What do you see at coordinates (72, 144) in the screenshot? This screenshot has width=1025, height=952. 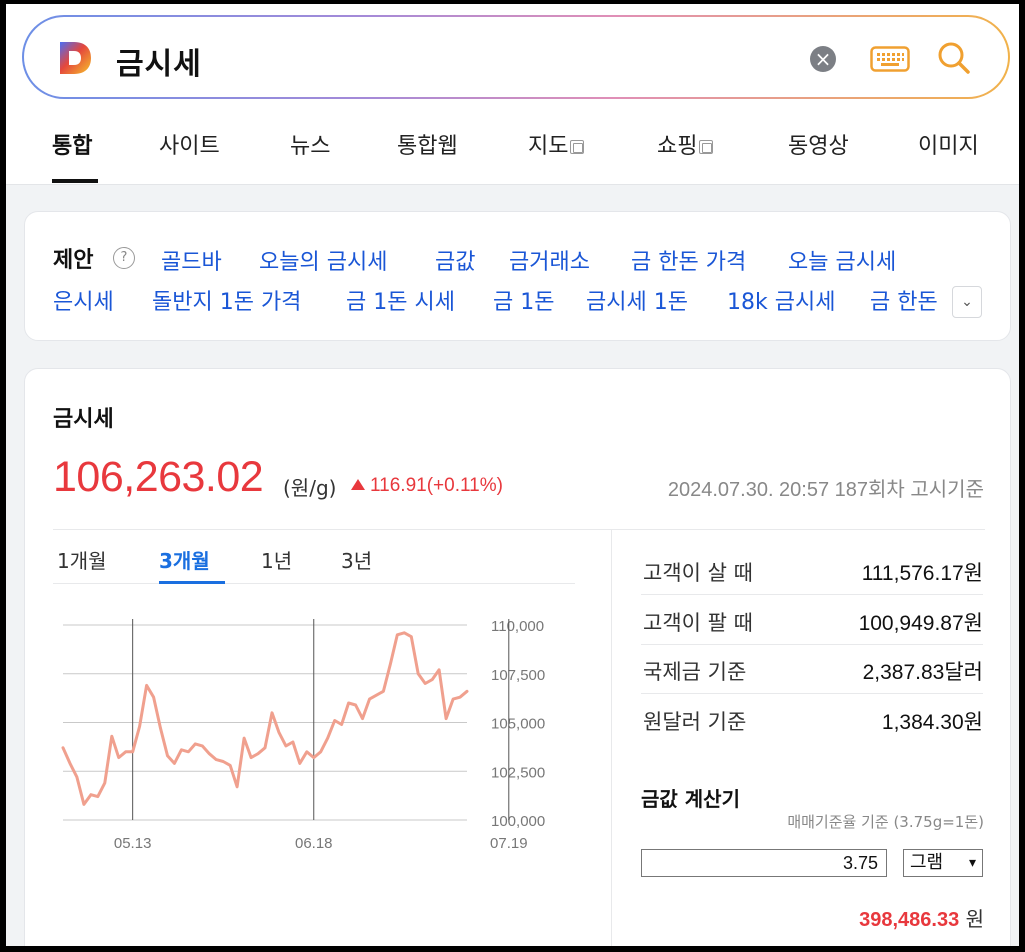 I see `tab-all: 통합` at bounding box center [72, 144].